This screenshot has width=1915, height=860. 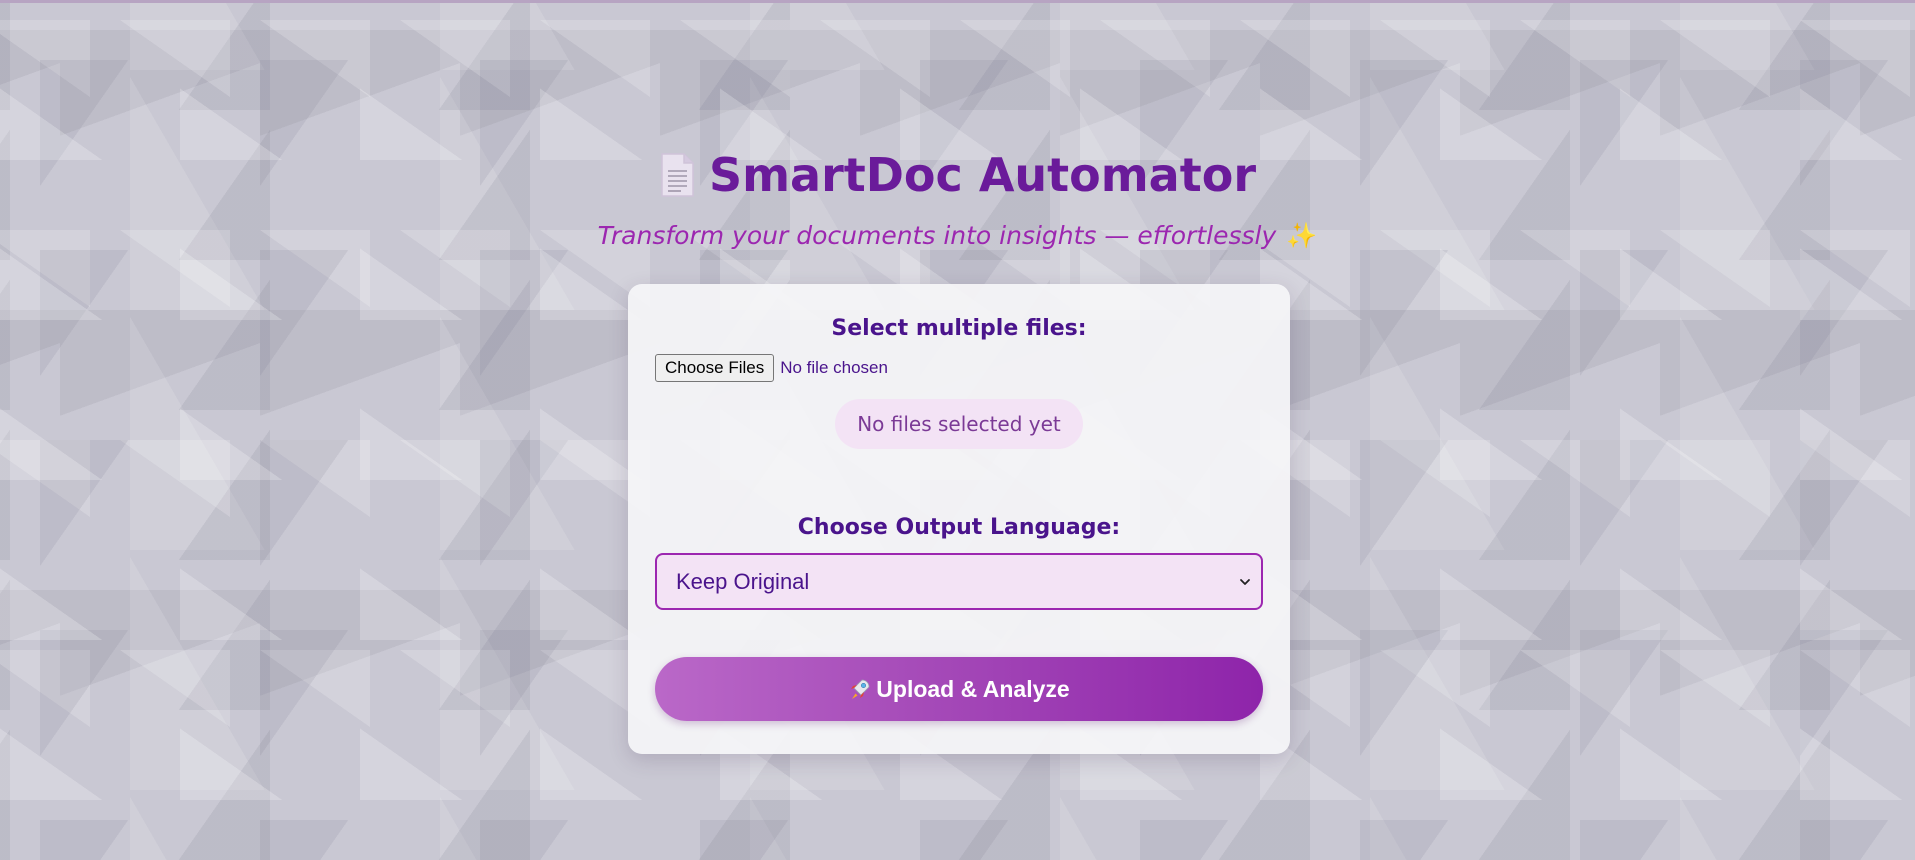 What do you see at coordinates (973, 688) in the screenshot?
I see `upload-analyze-label: Upload & Analyze` at bounding box center [973, 688].